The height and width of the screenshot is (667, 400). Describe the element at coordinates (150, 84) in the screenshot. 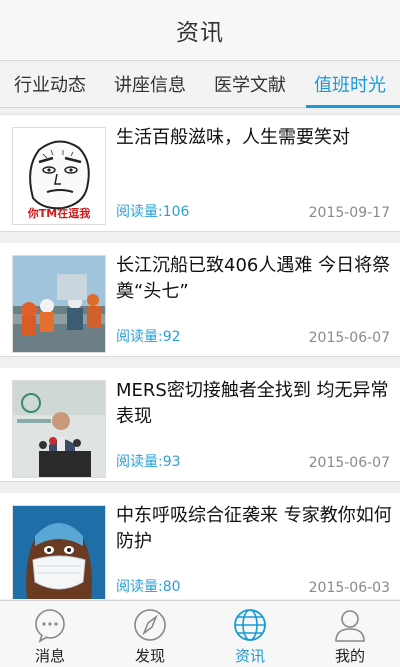

I see `tab-lectures: 讲座信息` at that location.